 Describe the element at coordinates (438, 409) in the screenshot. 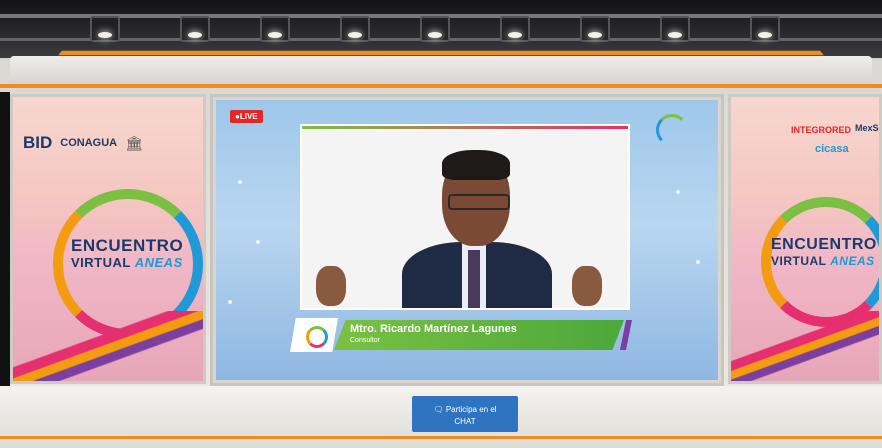

I see `chat-icon: 🗨` at that location.